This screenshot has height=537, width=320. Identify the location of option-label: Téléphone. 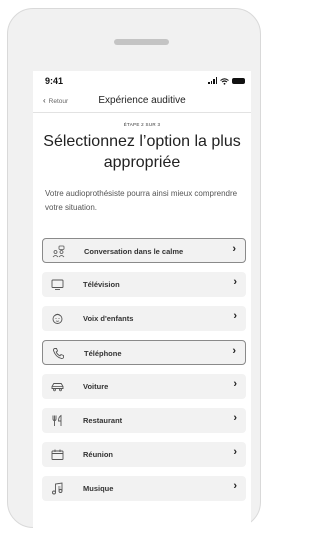
(103, 353).